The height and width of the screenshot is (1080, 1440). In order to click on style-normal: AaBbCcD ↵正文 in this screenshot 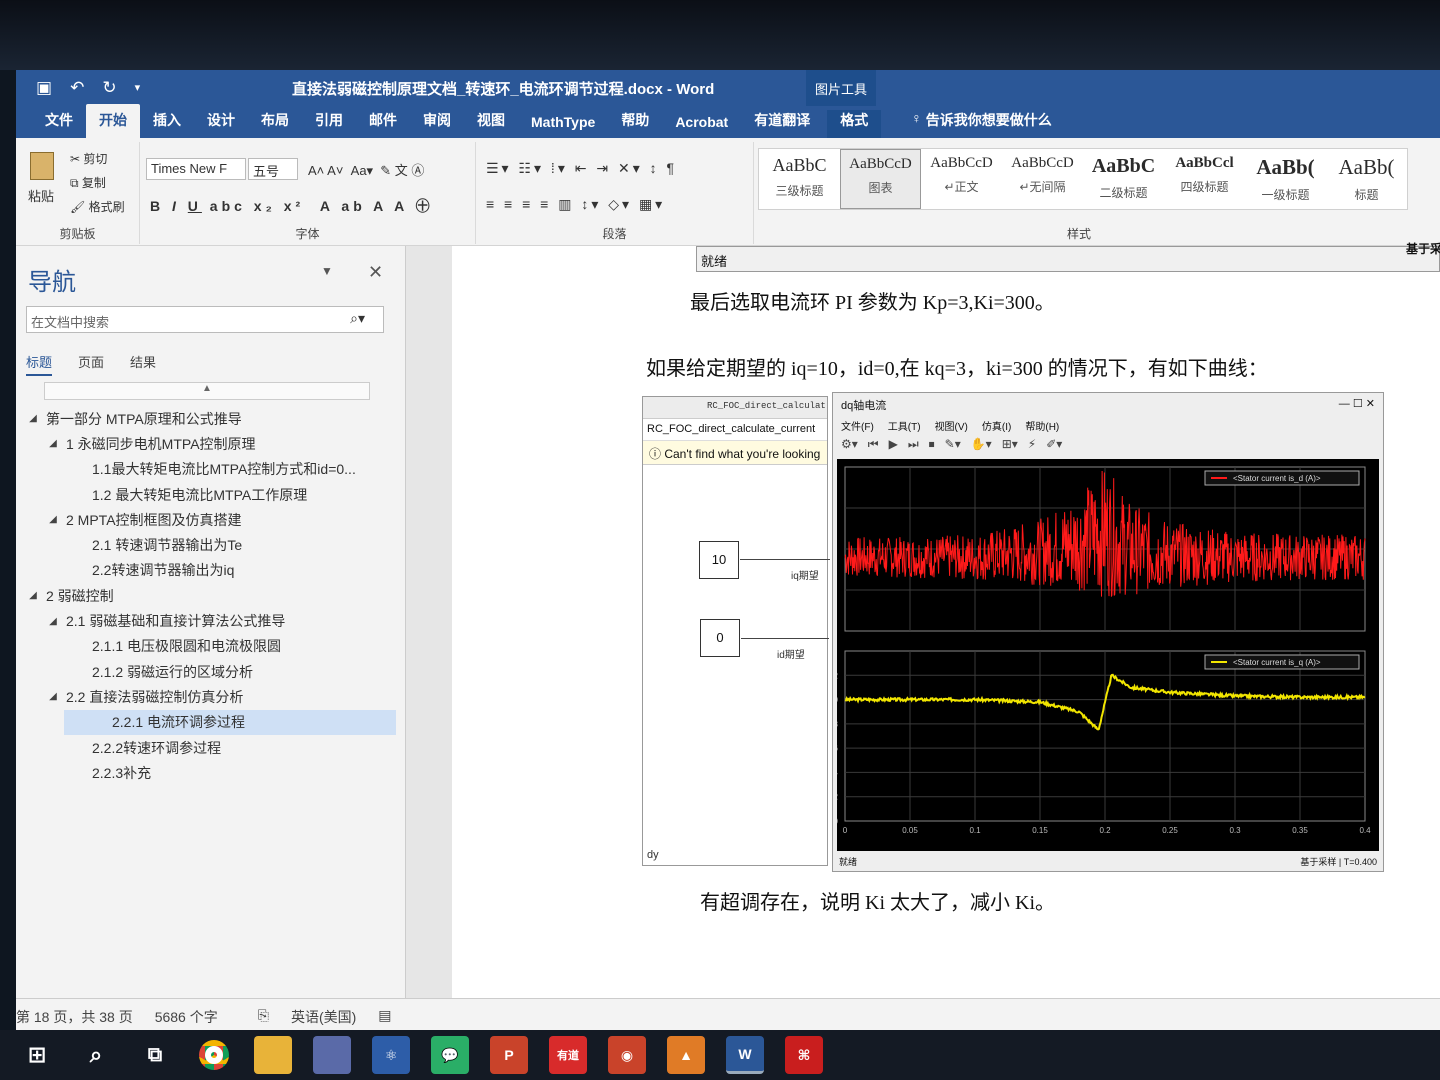, I will do `click(961, 179)`.